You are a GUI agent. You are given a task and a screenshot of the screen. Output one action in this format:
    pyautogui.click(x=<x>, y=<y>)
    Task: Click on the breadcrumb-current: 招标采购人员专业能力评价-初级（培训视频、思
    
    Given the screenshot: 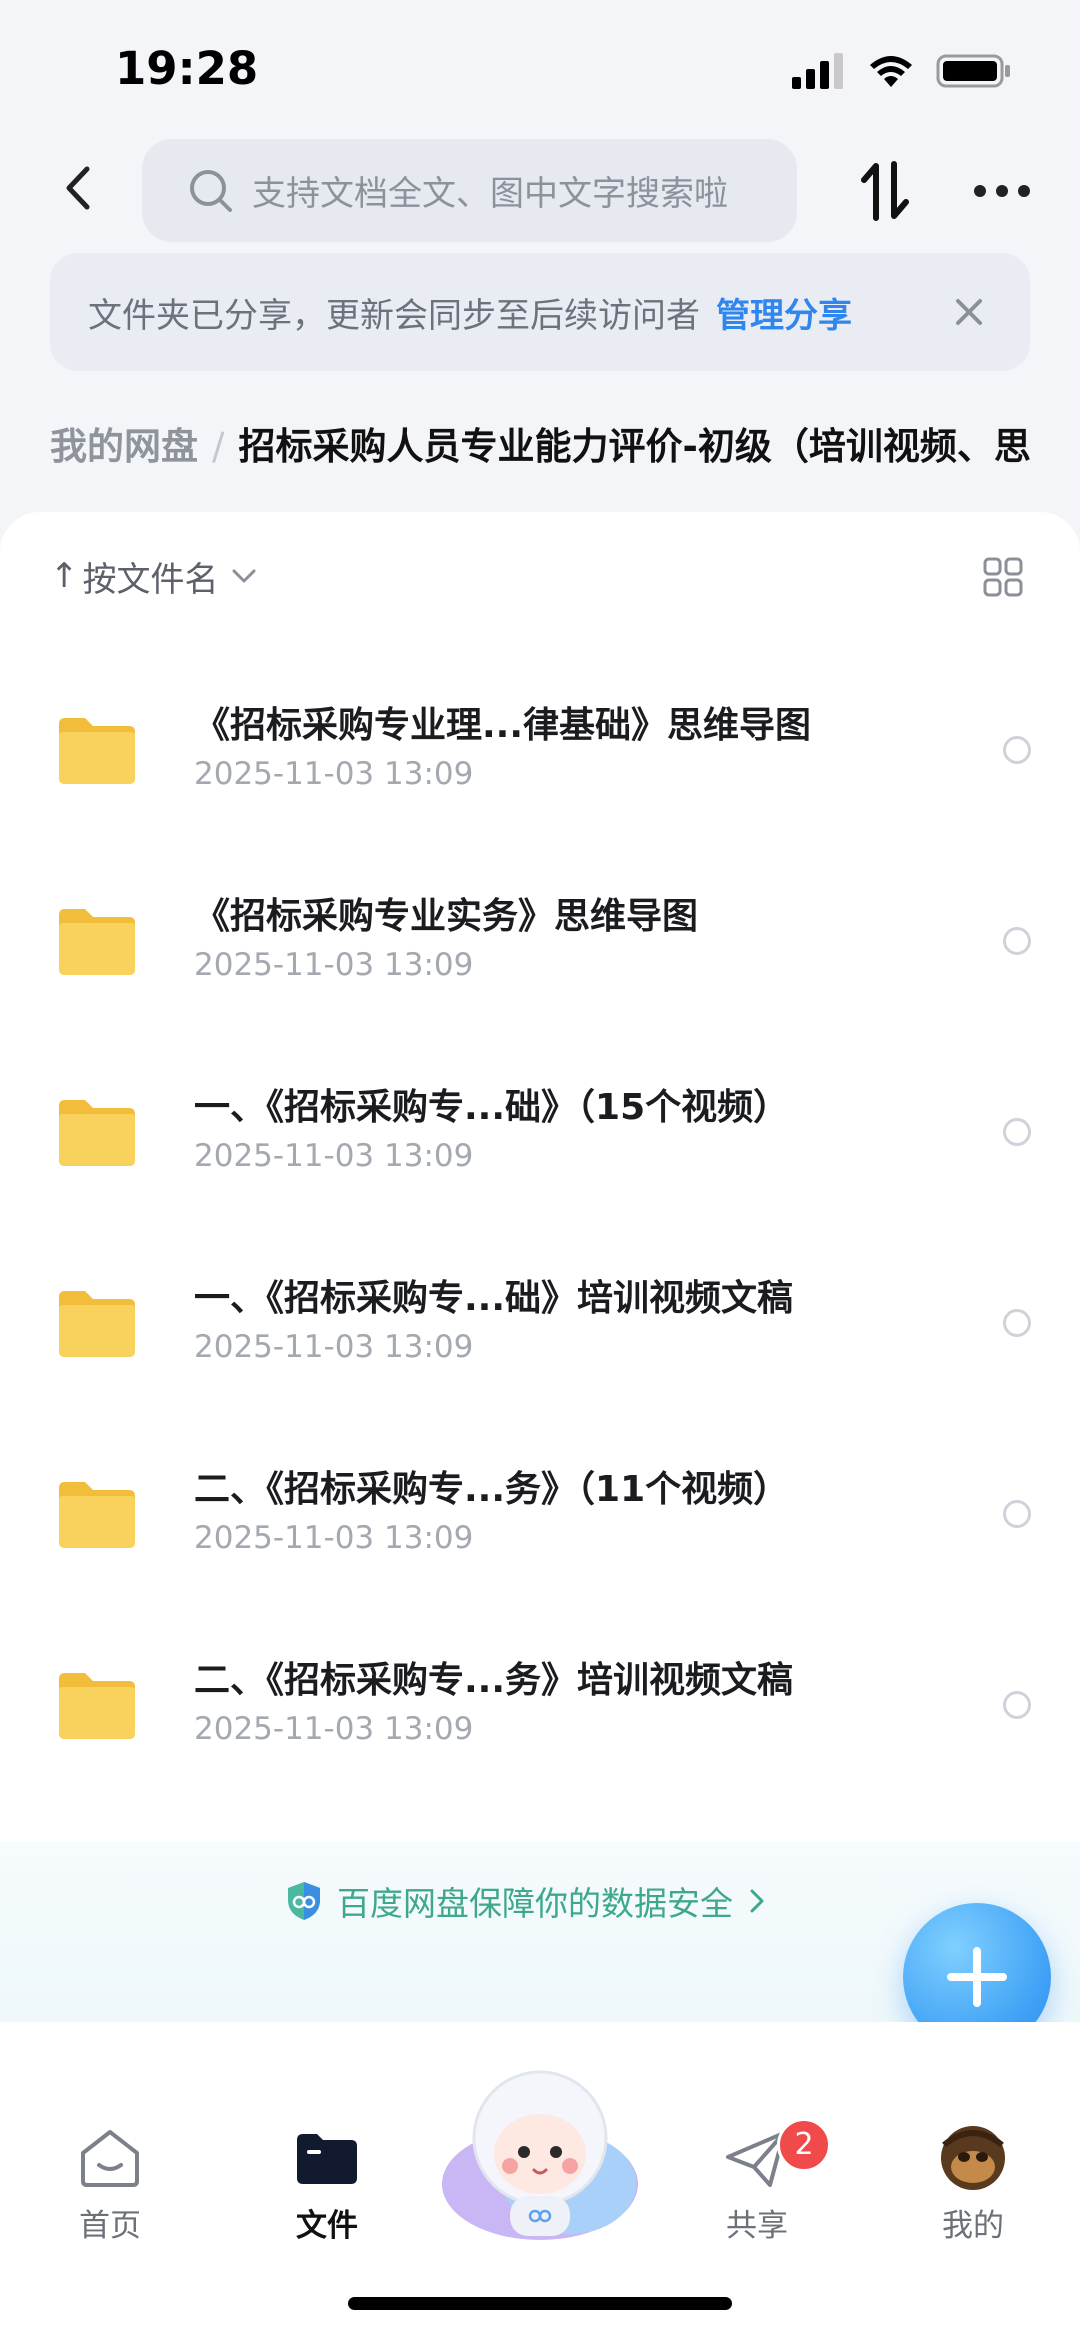 What is the action you would take?
    pyautogui.click(x=634, y=446)
    